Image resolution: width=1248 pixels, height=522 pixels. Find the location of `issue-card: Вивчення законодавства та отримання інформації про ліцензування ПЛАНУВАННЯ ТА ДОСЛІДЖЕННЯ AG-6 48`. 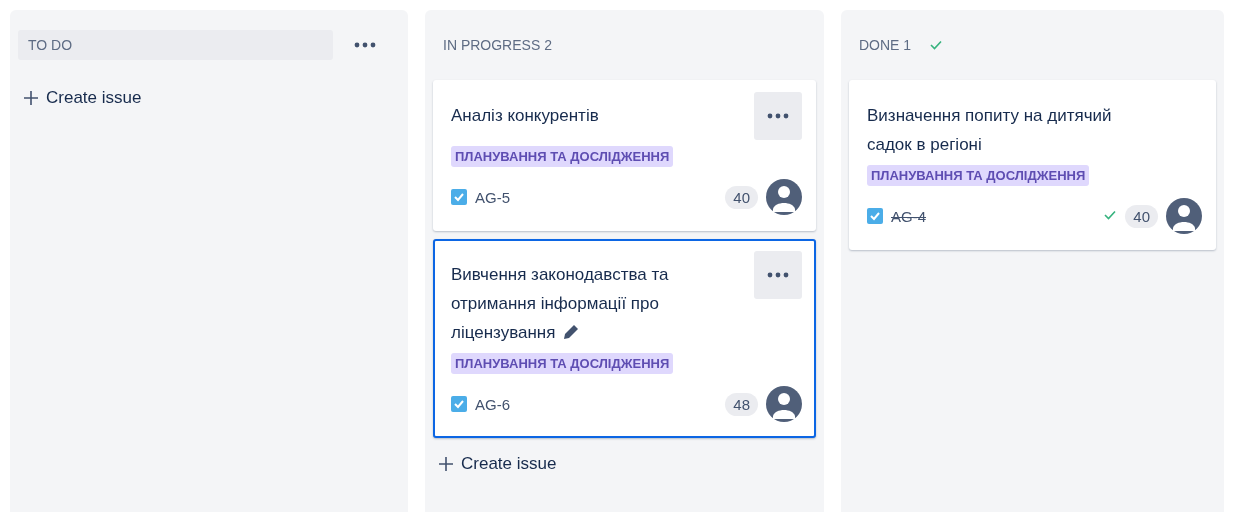

issue-card: Вивчення законодавства та отримання інформації про ліцензування ПЛАНУВАННЯ ТА ДОСЛІДЖЕННЯ AG-6 48 is located at coordinates (624, 338).